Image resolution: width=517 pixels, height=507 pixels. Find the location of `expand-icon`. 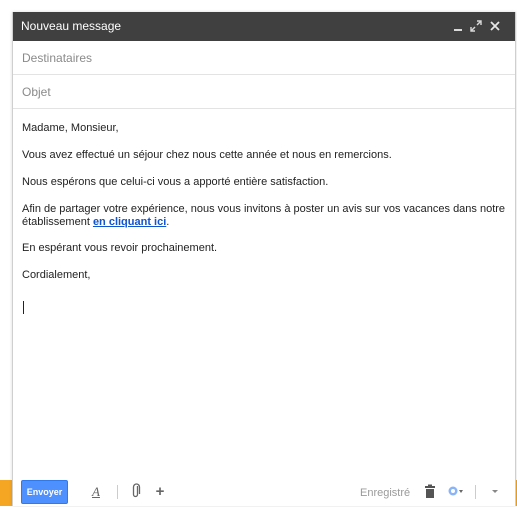

expand-icon is located at coordinates (476, 26).